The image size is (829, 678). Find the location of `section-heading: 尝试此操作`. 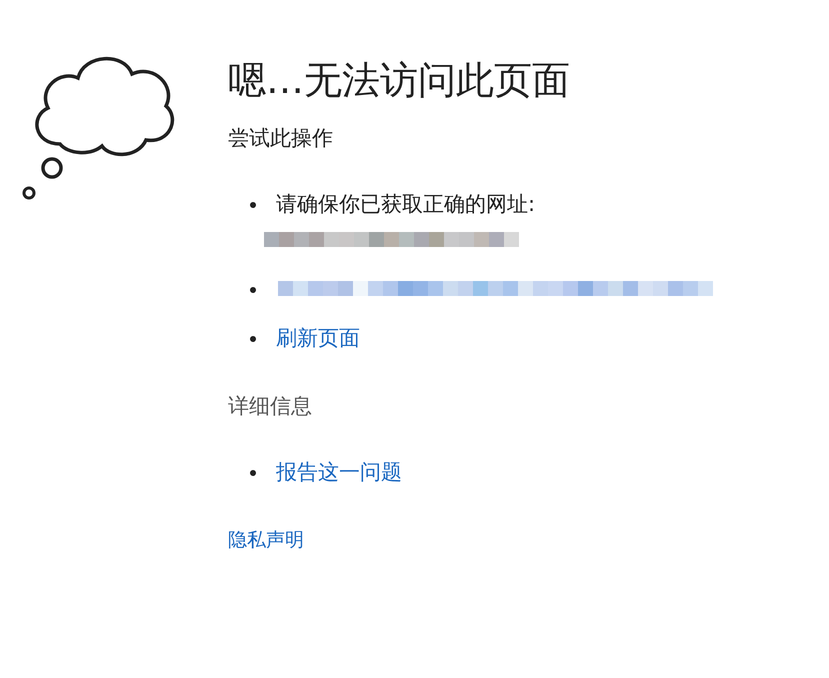

section-heading: 尝试此操作 is located at coordinates (281, 138).